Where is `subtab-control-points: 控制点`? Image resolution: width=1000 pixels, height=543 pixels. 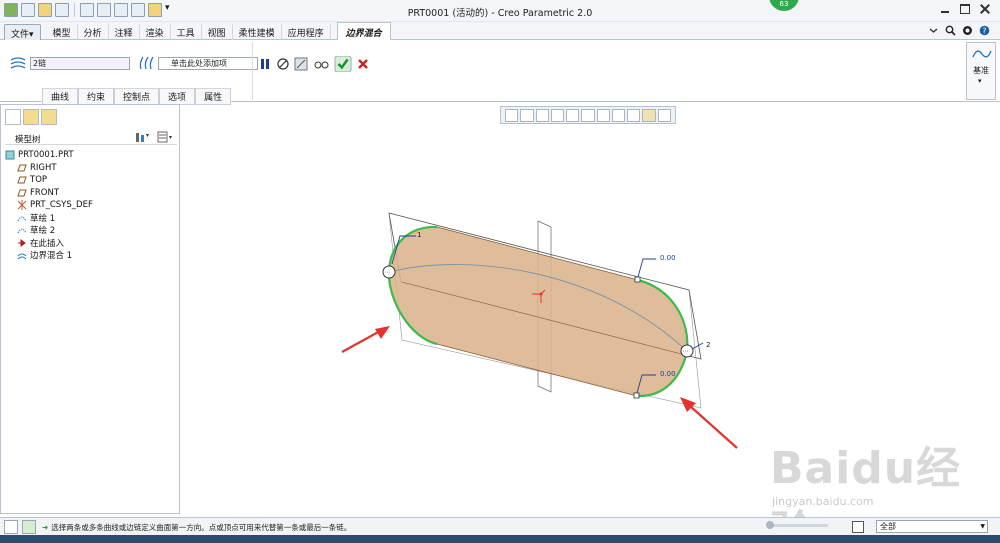 subtab-control-points: 控制点 is located at coordinates (137, 97).